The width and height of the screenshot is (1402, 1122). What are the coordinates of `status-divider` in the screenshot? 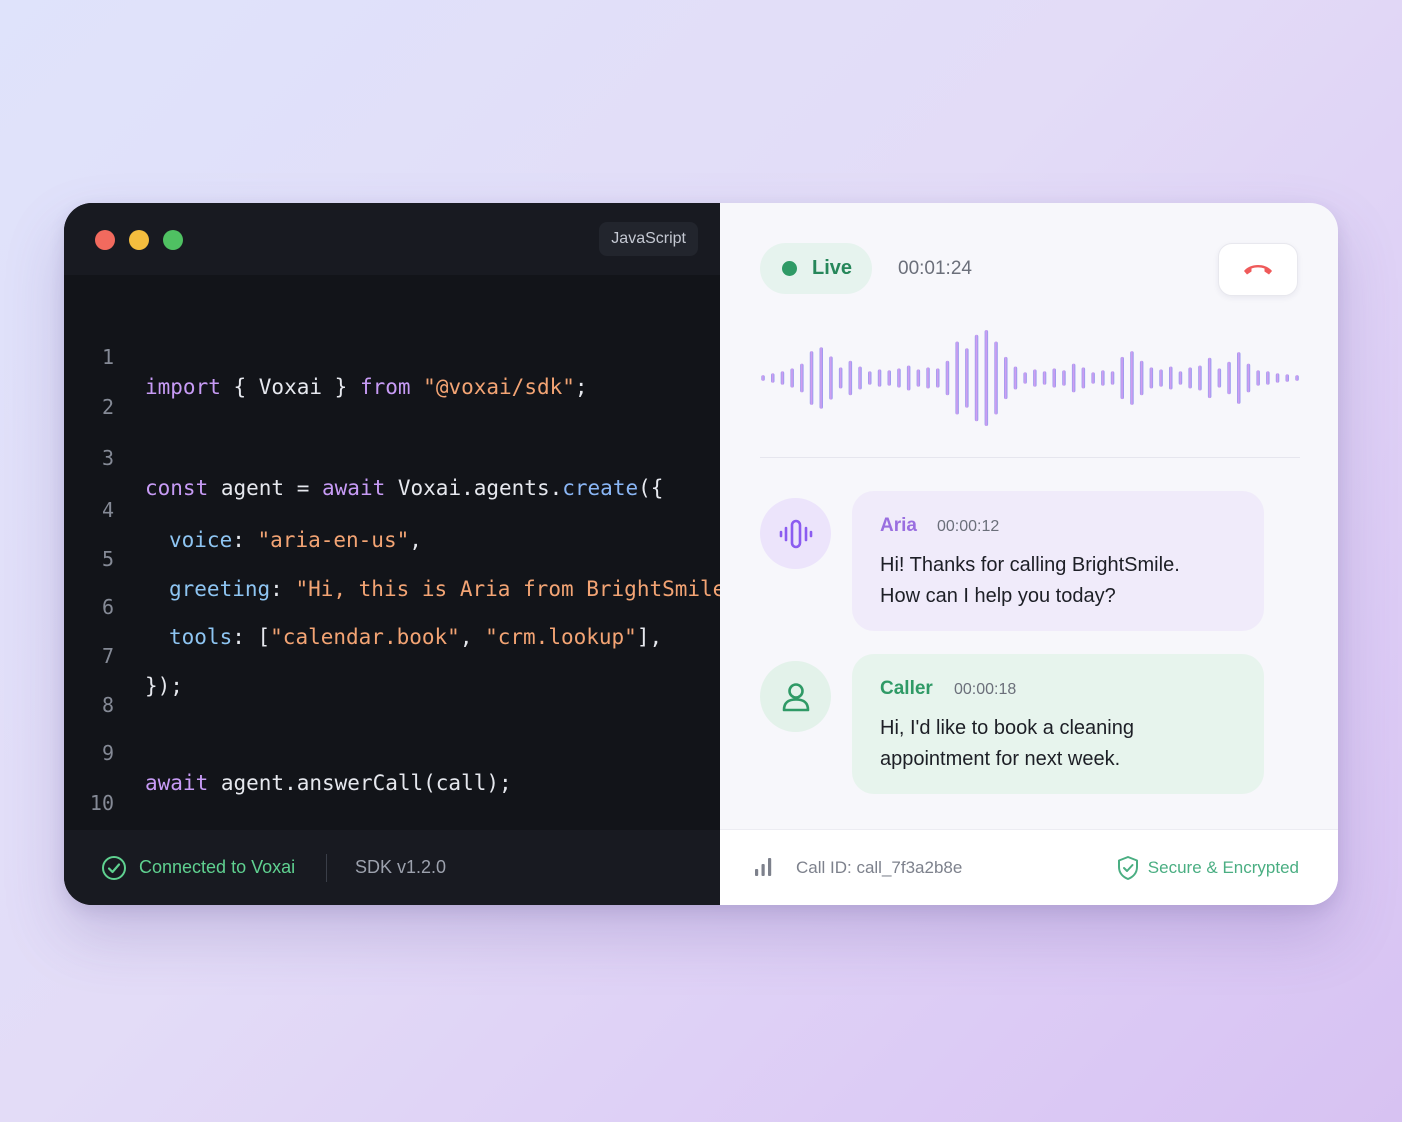 It's located at (326, 868).